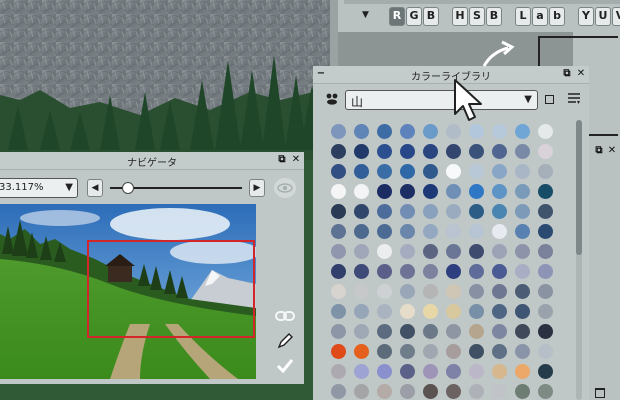 This screenshot has width=620, height=400. Describe the element at coordinates (603, 16) in the screenshot. I see `mode-button-u-3: U` at that location.